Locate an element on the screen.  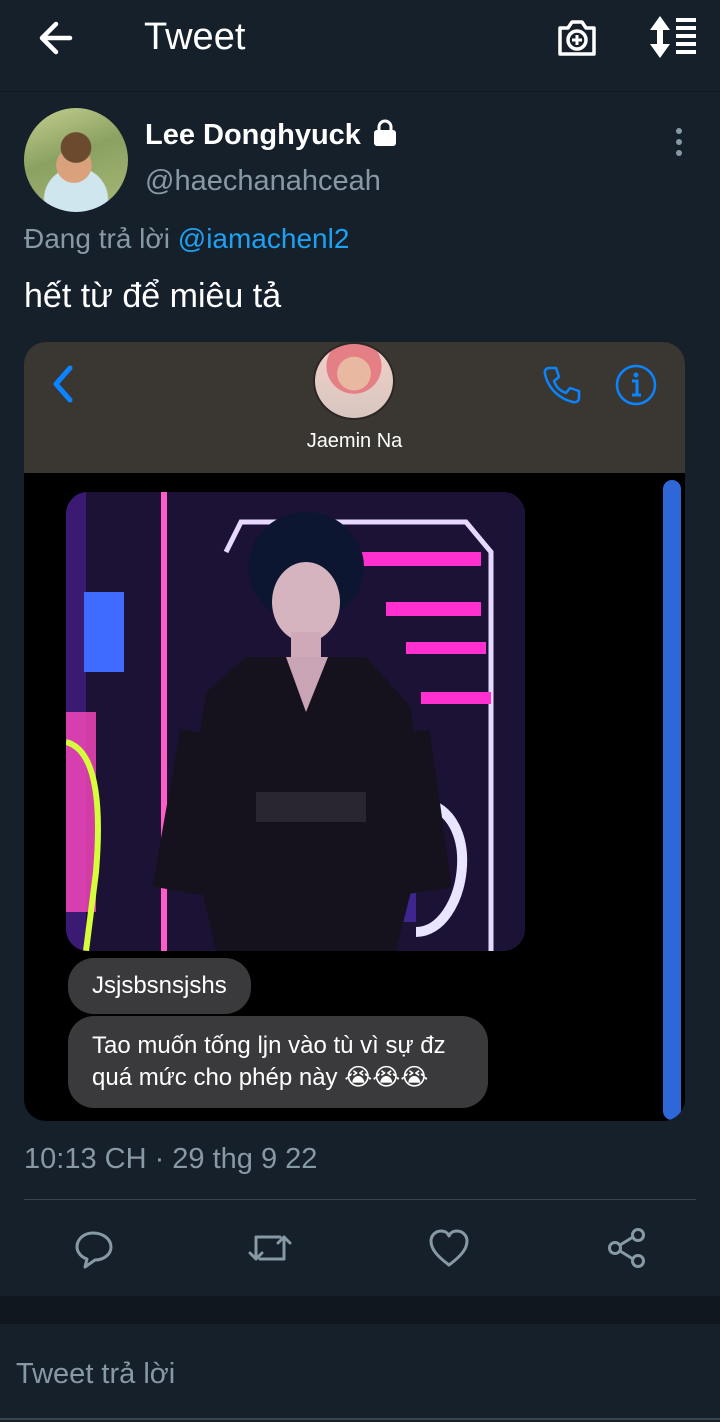
camera-button is located at coordinates (577, 37).